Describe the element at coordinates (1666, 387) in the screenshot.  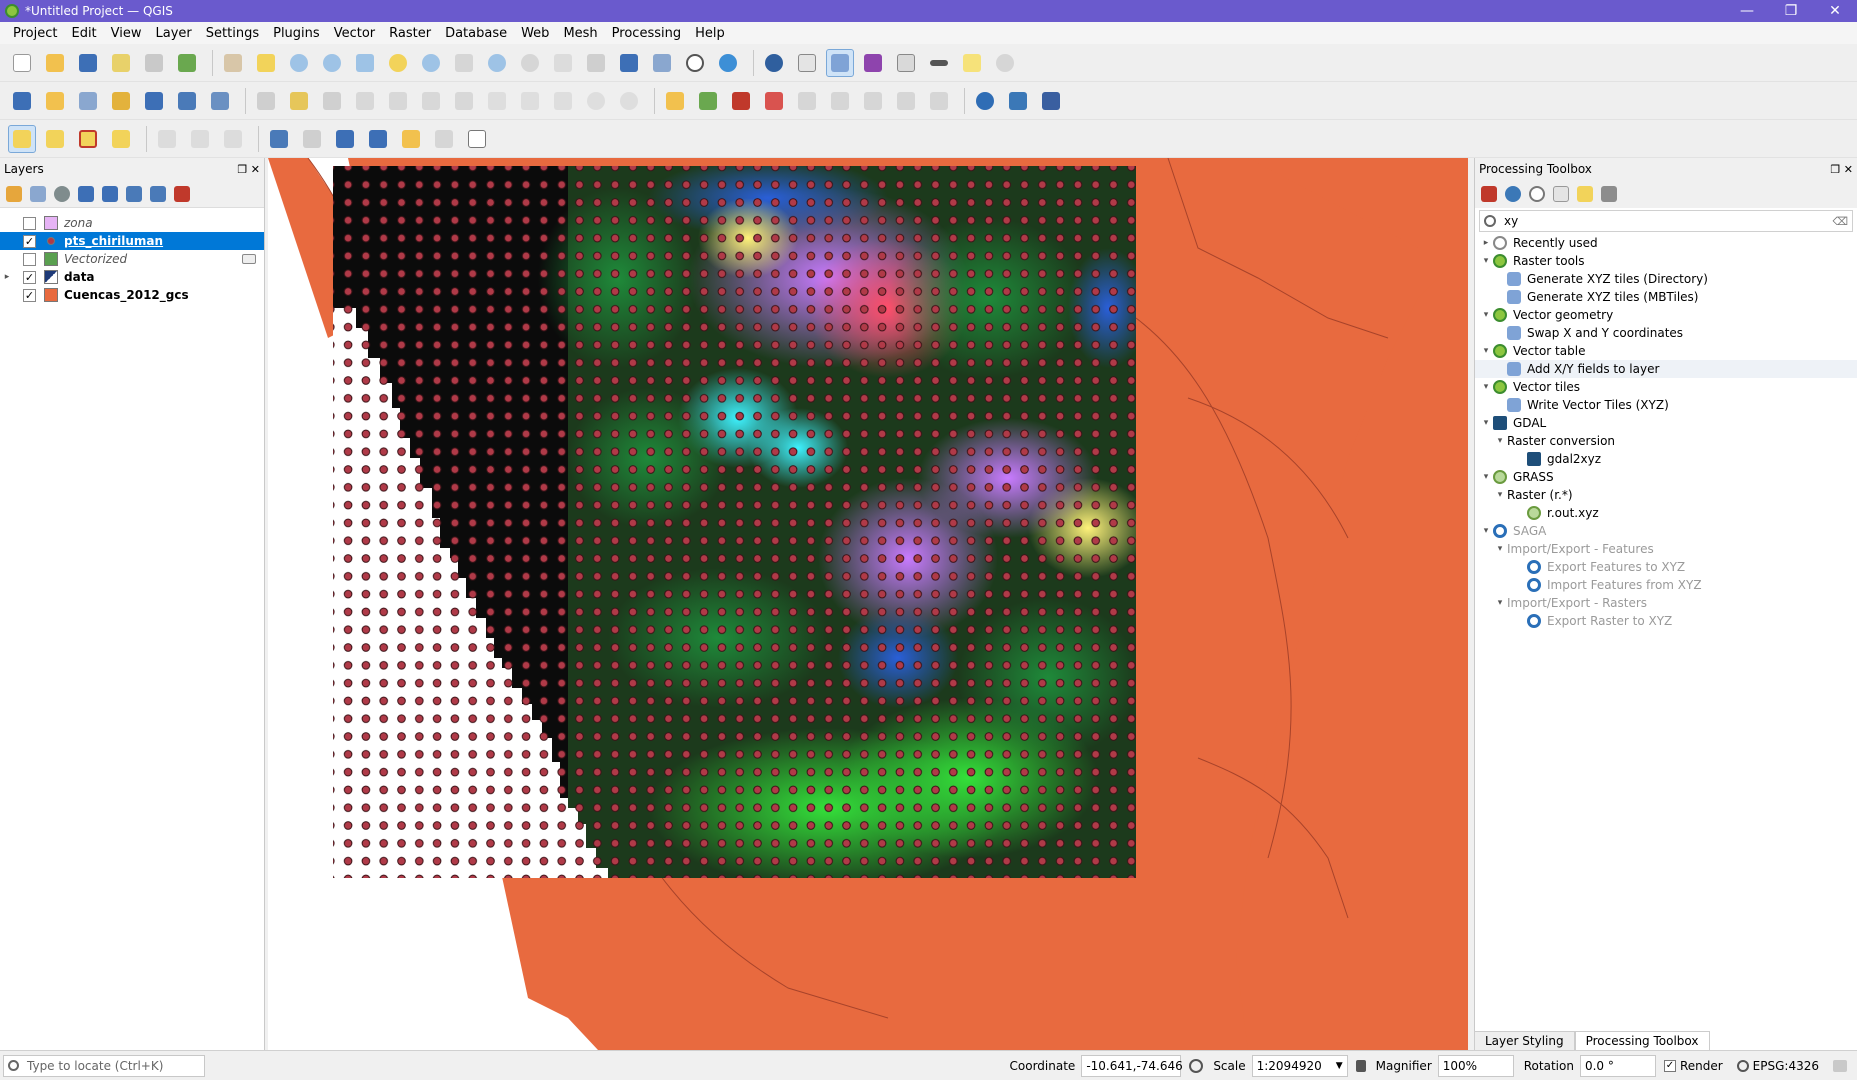
I see `tree-group-vector-tiles: ▾ Vector tiles` at that location.